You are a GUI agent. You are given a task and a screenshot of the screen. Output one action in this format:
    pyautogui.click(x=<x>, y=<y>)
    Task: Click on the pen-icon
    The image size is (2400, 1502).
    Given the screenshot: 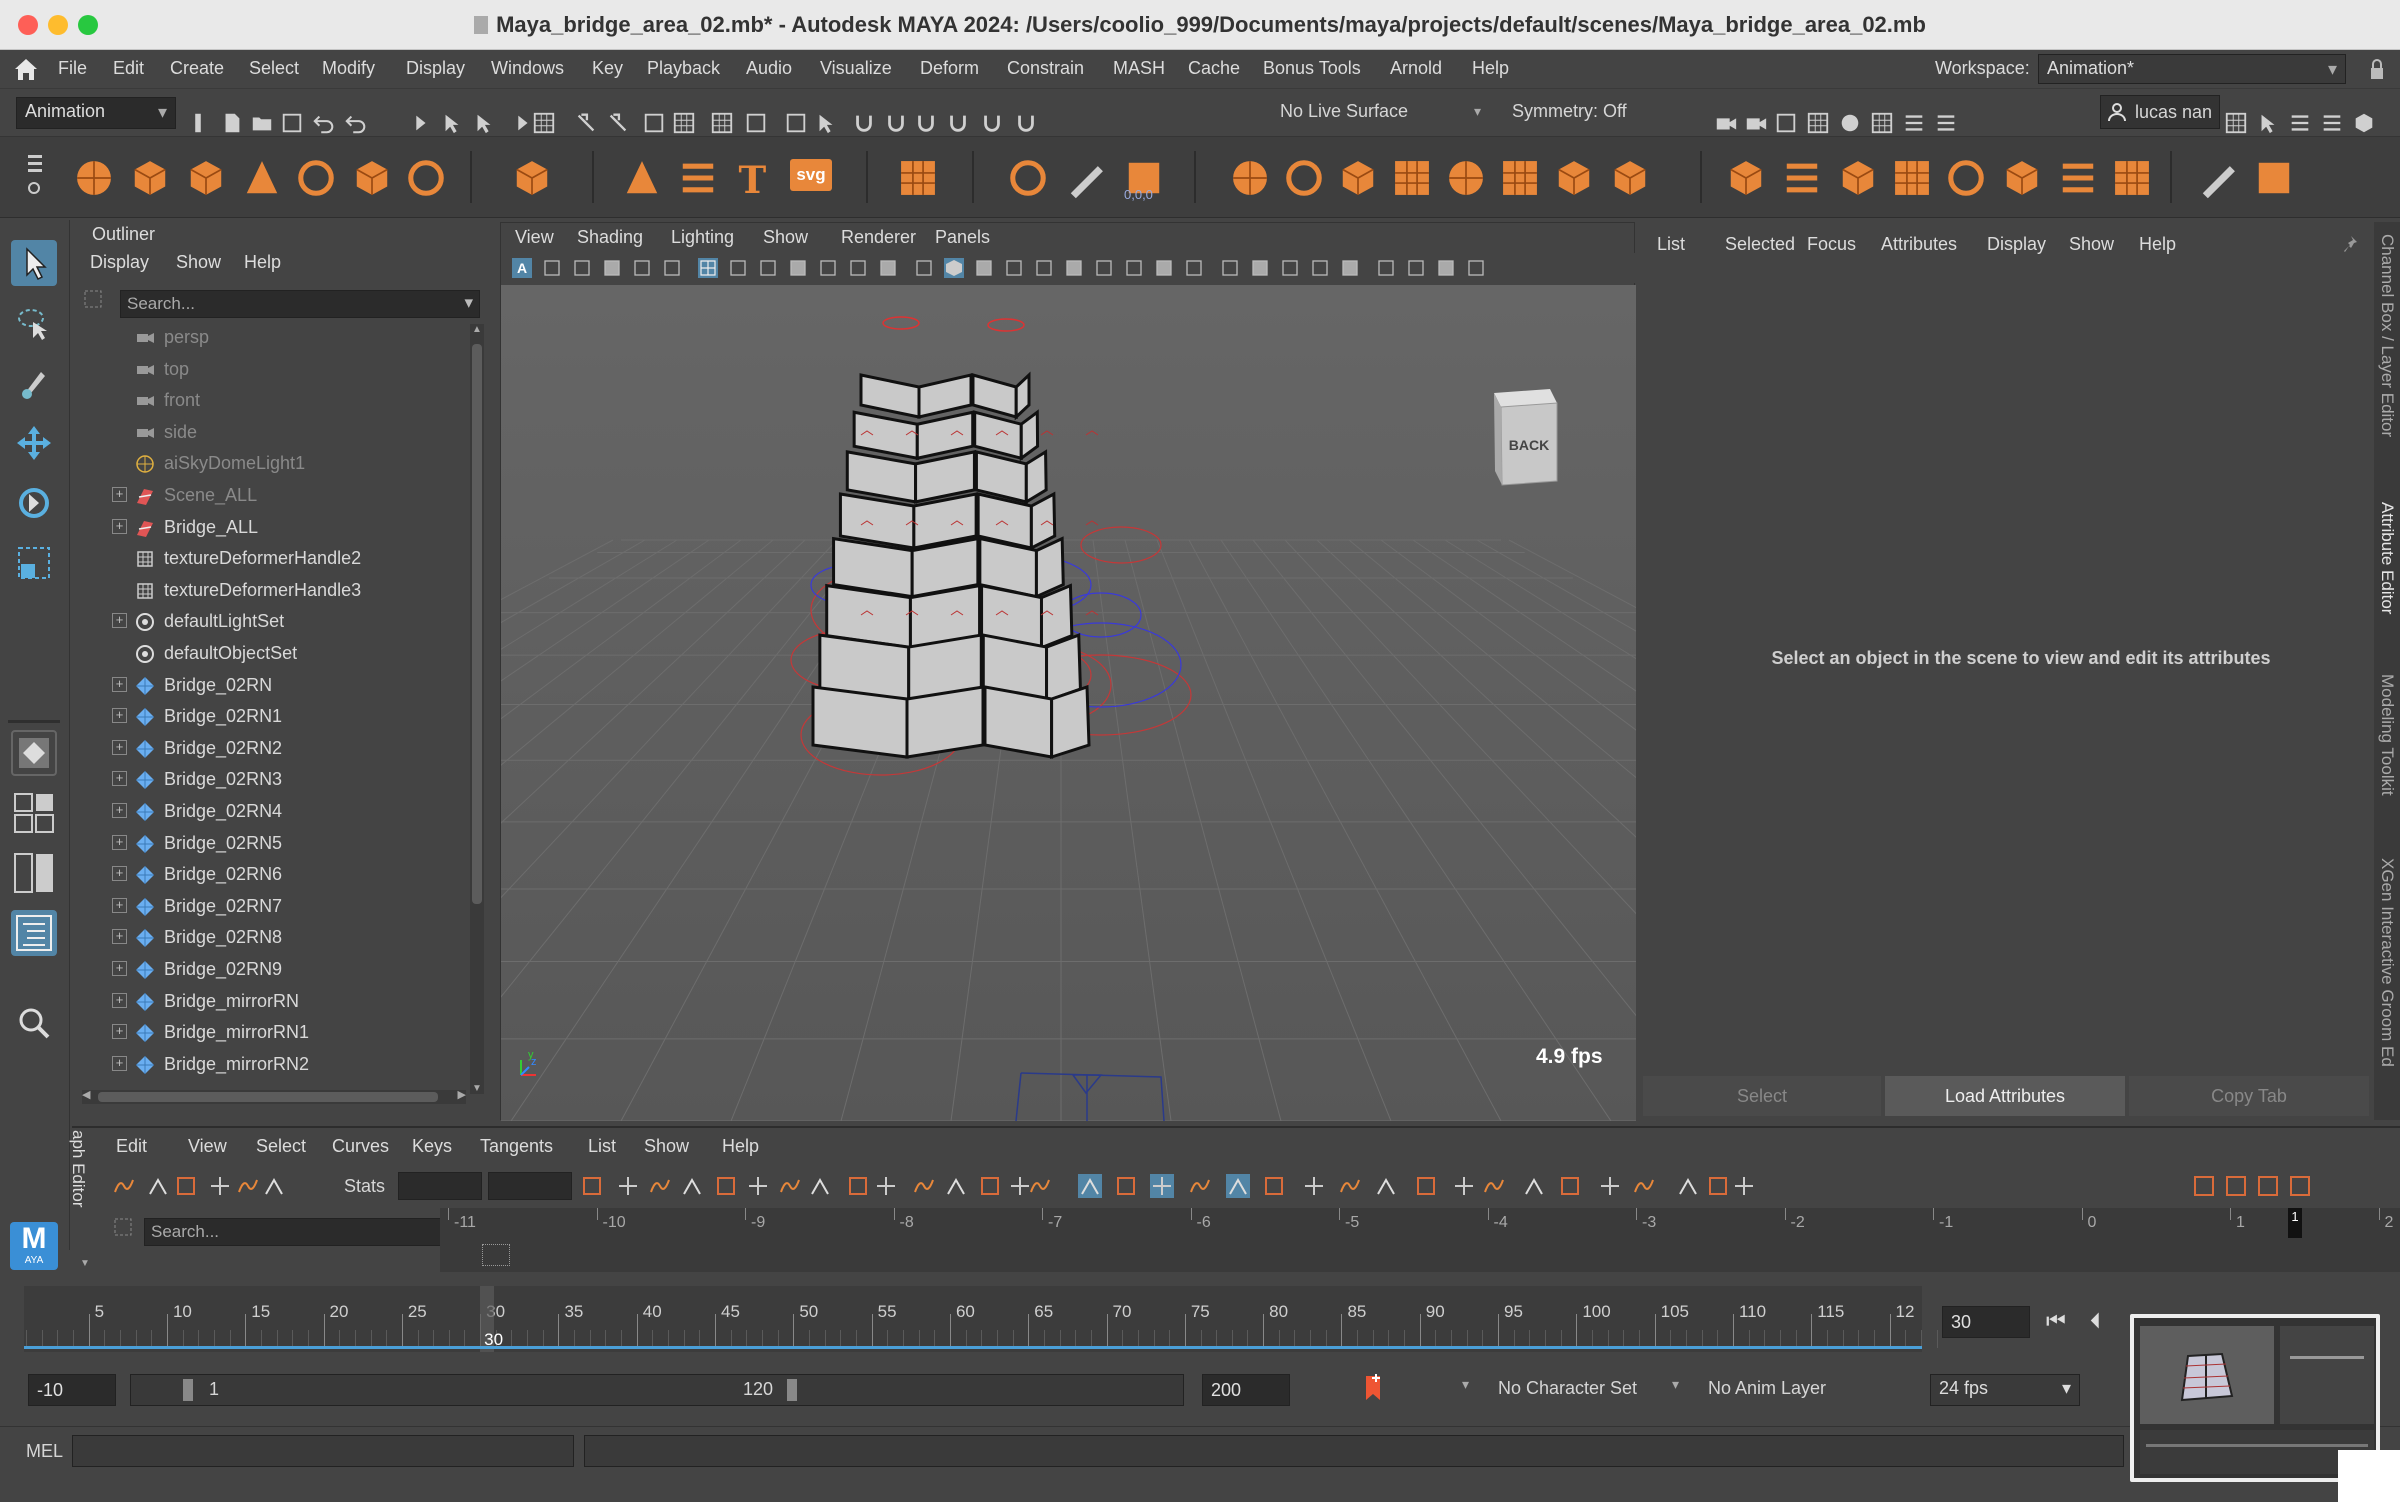 What is the action you would take?
    pyautogui.click(x=2218, y=178)
    